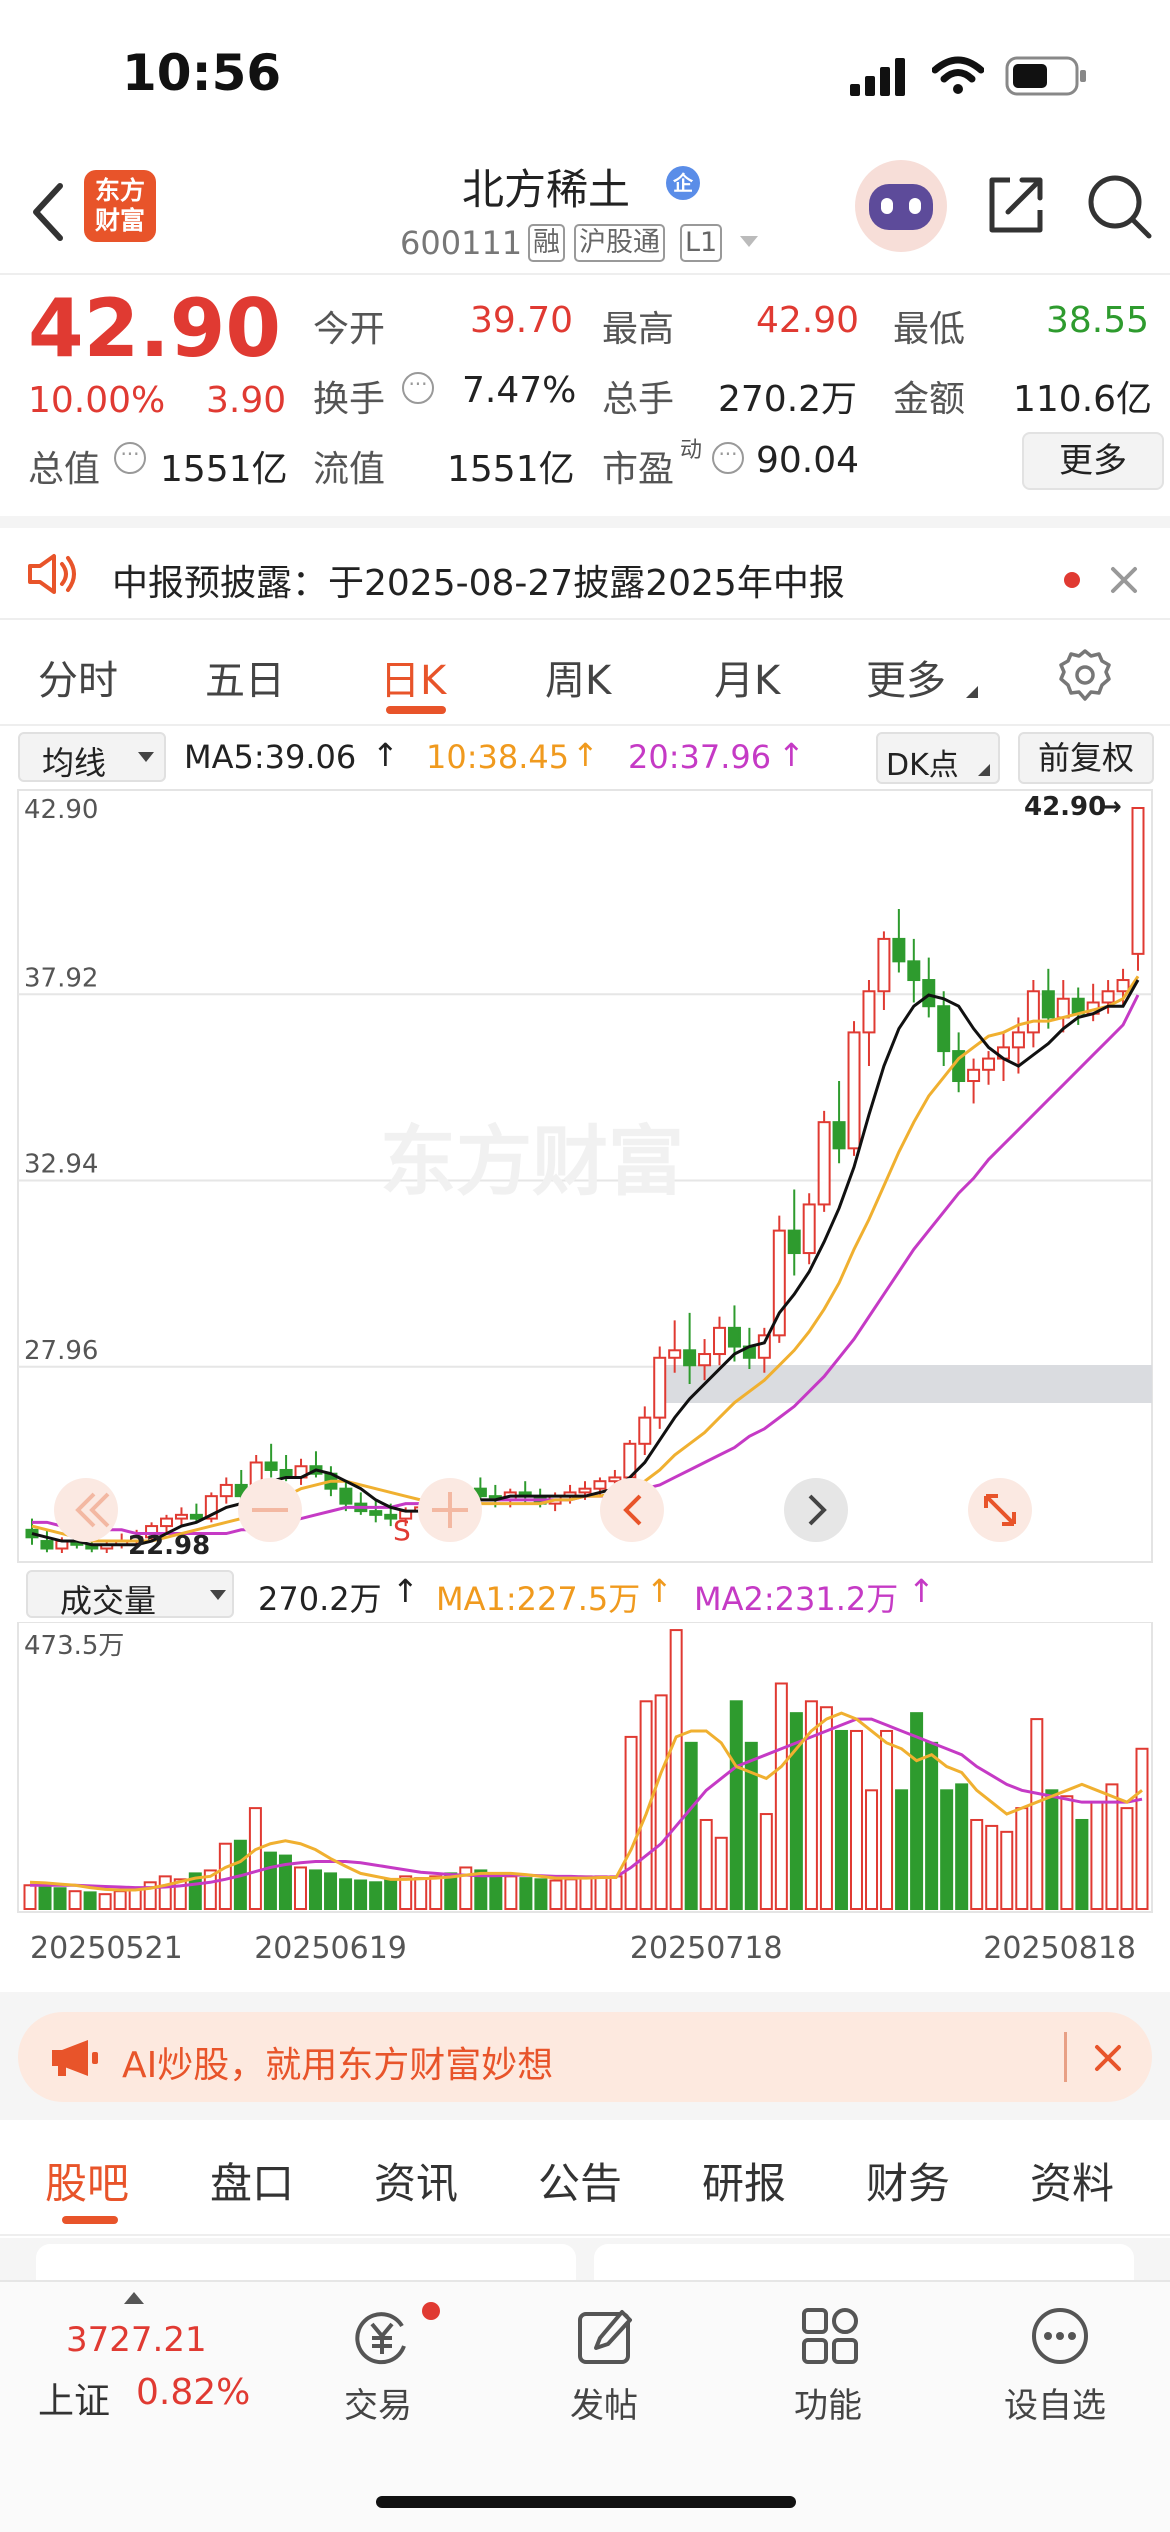 Image resolution: width=1170 pixels, height=2532 pixels. What do you see at coordinates (808, 320) in the screenshot?
I see `high-value: 42.90` at bounding box center [808, 320].